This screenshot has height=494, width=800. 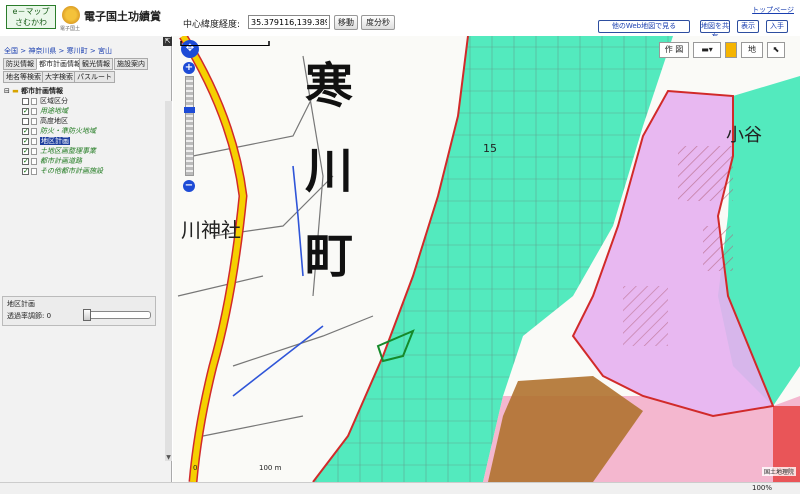 What do you see at coordinates (15, 91) in the screenshot?
I see `folder-icon: ▬` at bounding box center [15, 91].